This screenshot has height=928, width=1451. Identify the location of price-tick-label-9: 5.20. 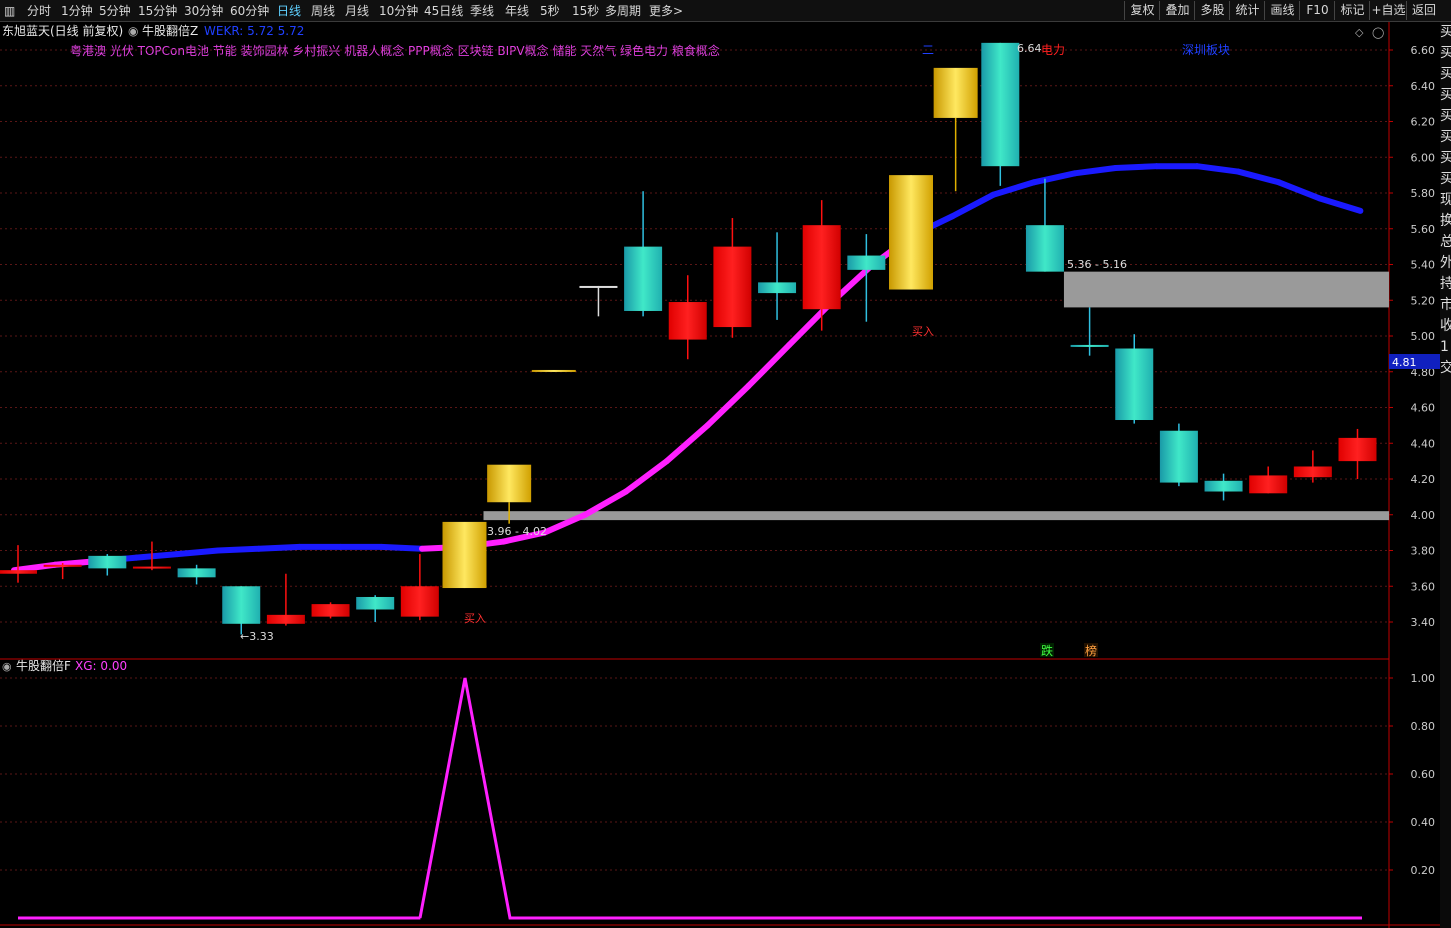
(1423, 300).